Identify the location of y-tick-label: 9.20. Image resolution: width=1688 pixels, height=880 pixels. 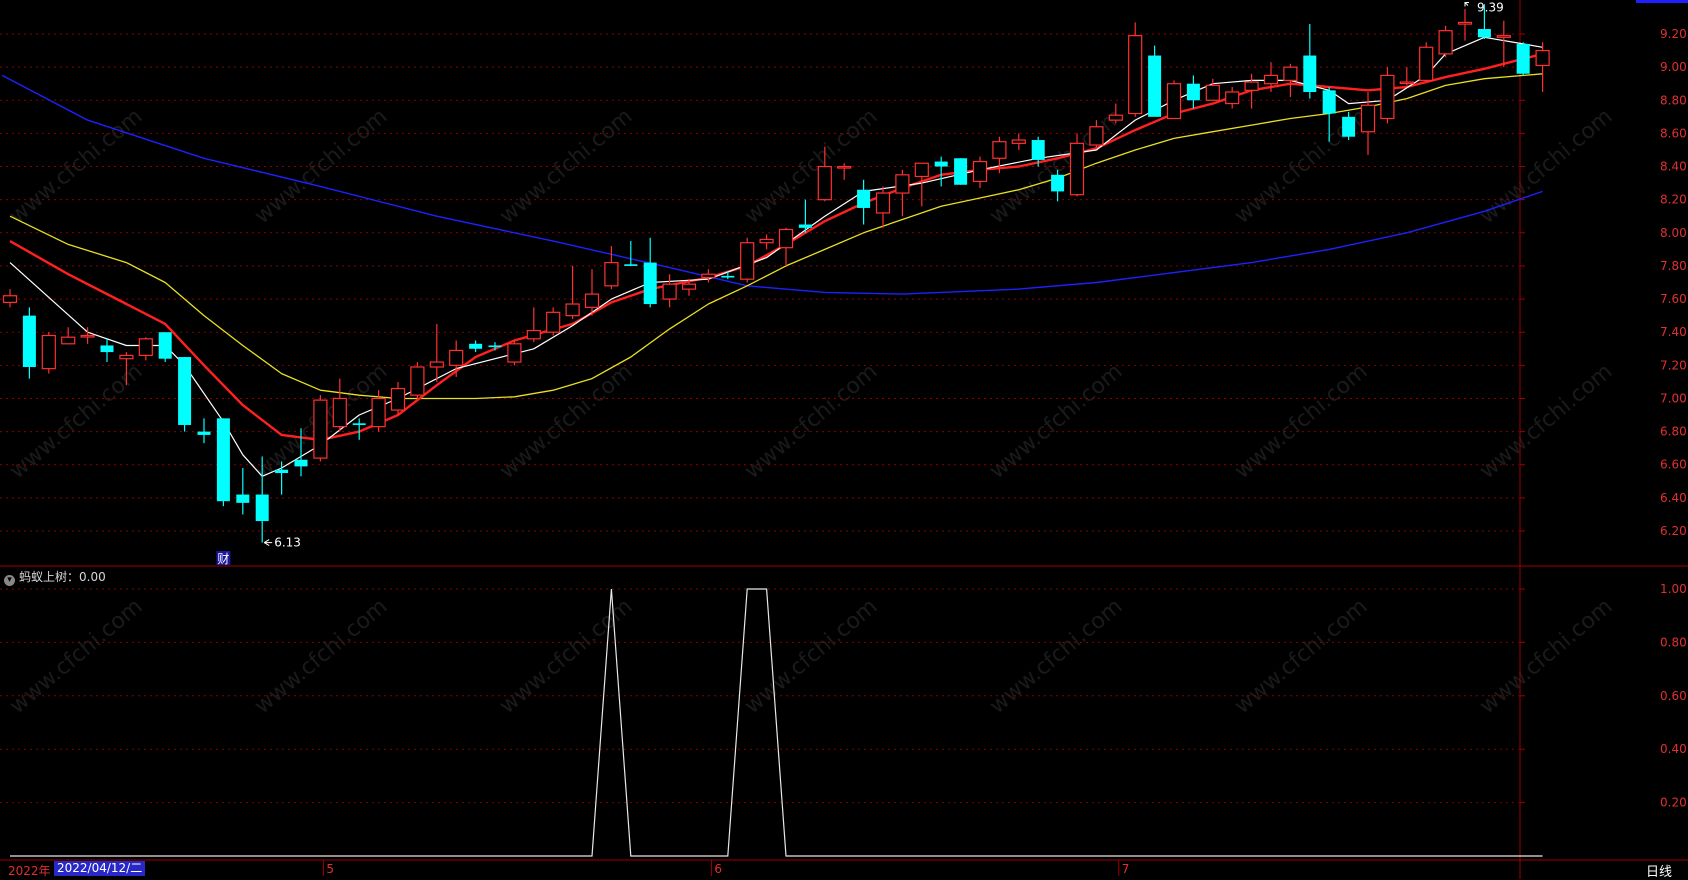
(1673, 34).